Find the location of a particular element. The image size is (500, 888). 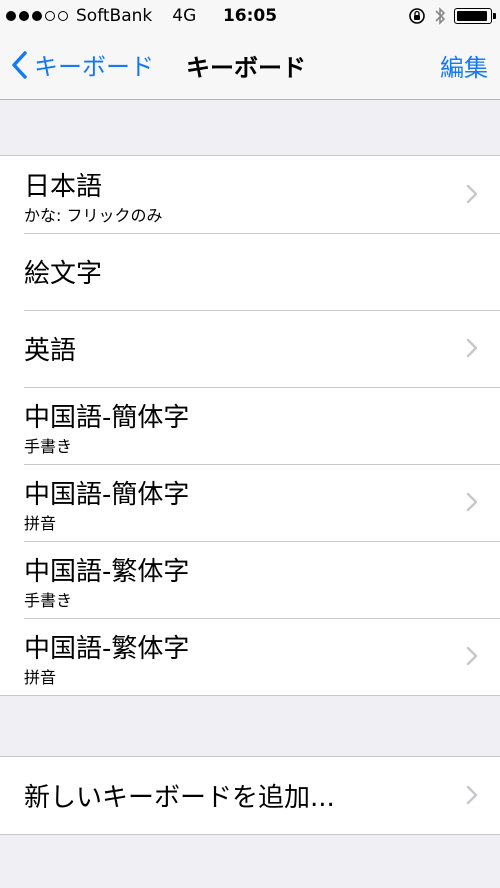

keyboard-title: 英語 is located at coordinates (50, 351).